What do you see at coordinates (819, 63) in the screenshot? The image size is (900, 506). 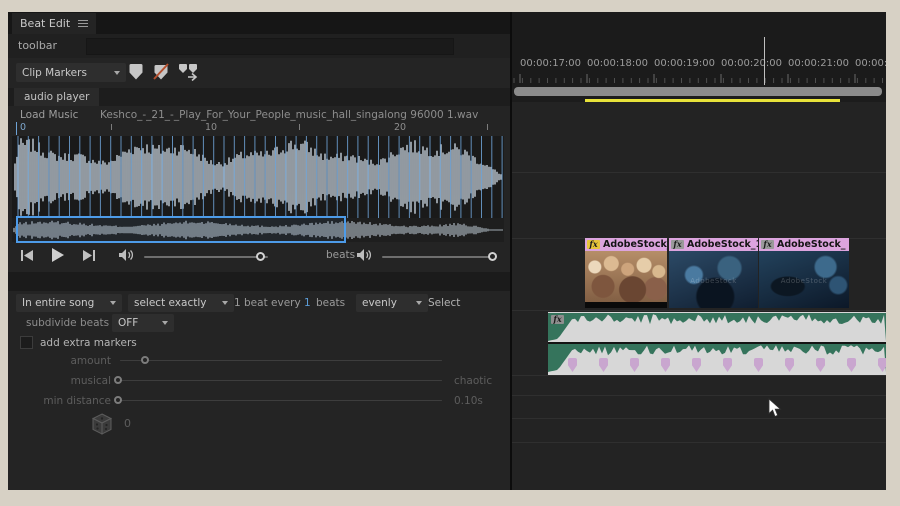 I see `timecode-label: 00:00:21:00` at bounding box center [819, 63].